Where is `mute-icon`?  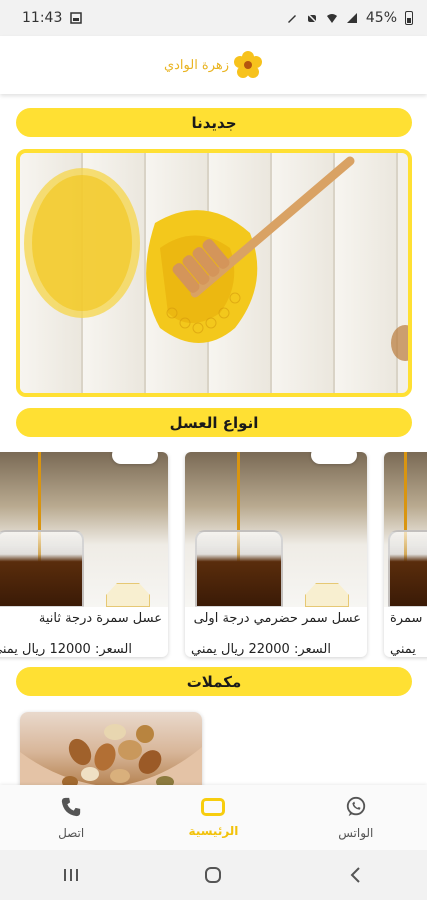
mute-icon is located at coordinates (312, 18).